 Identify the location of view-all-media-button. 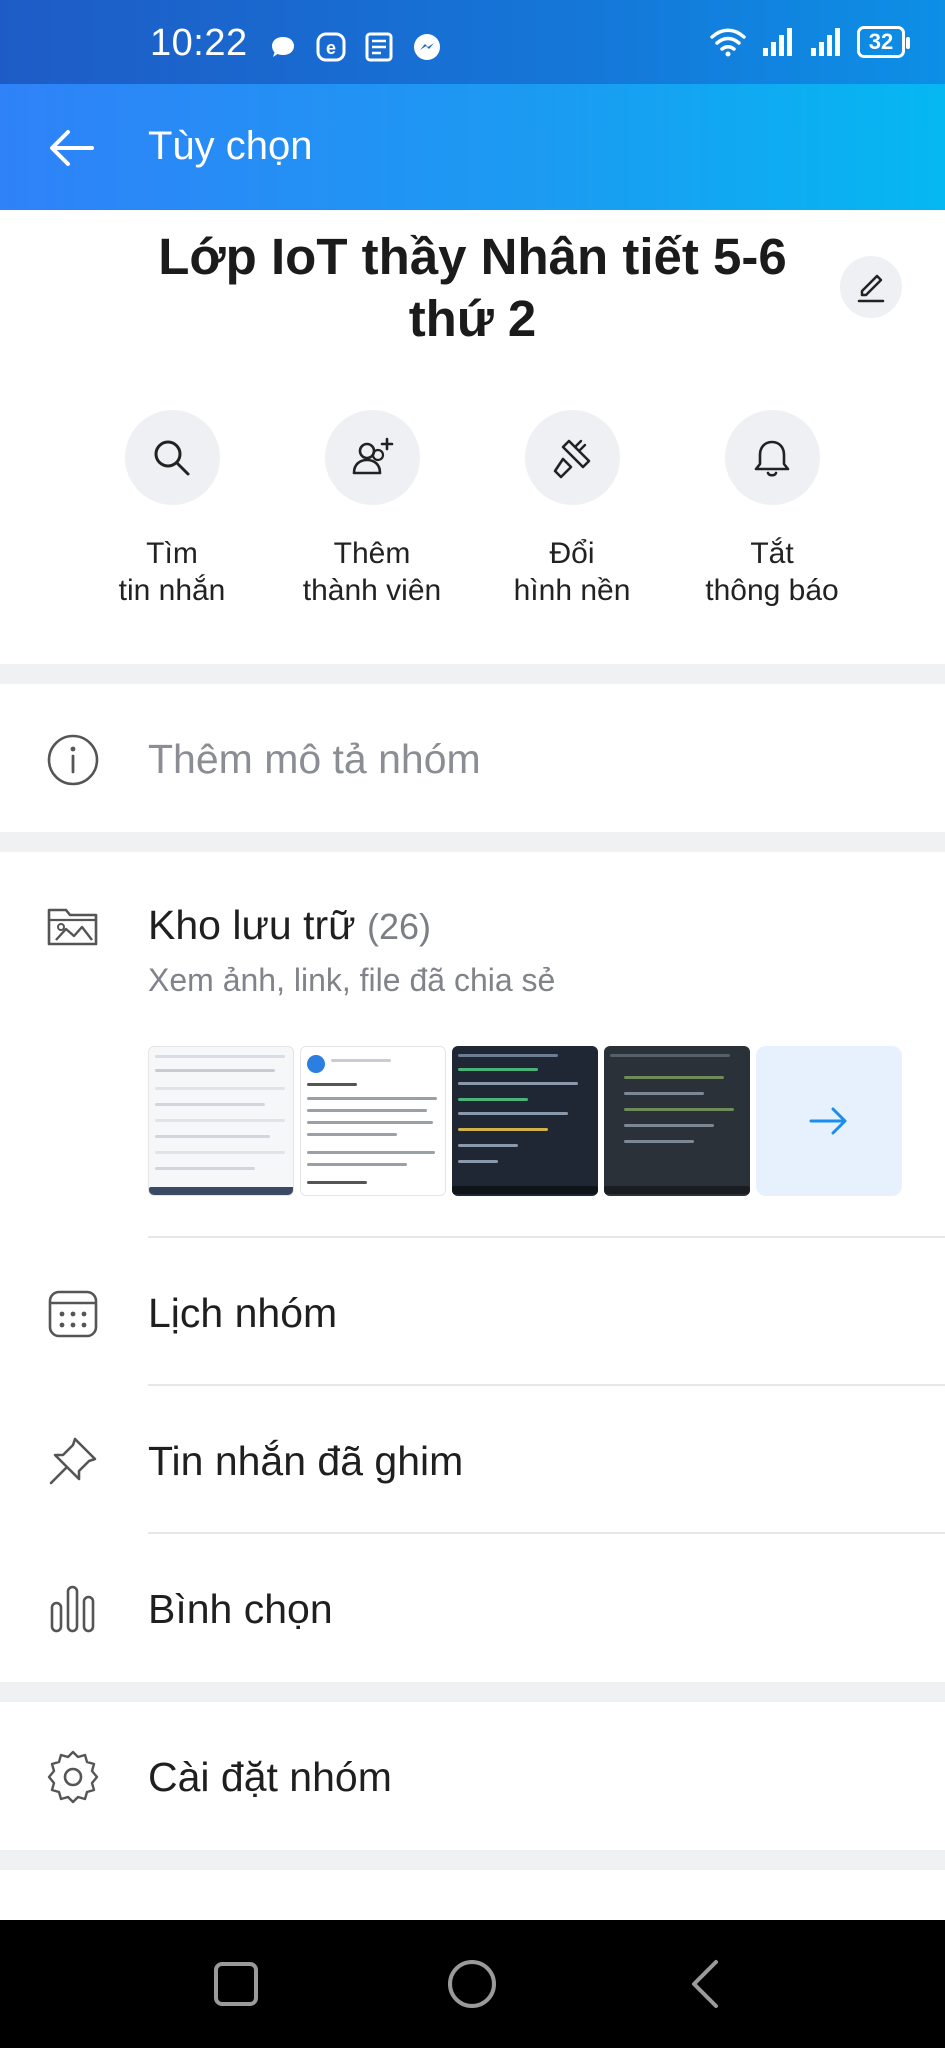
(829, 1121).